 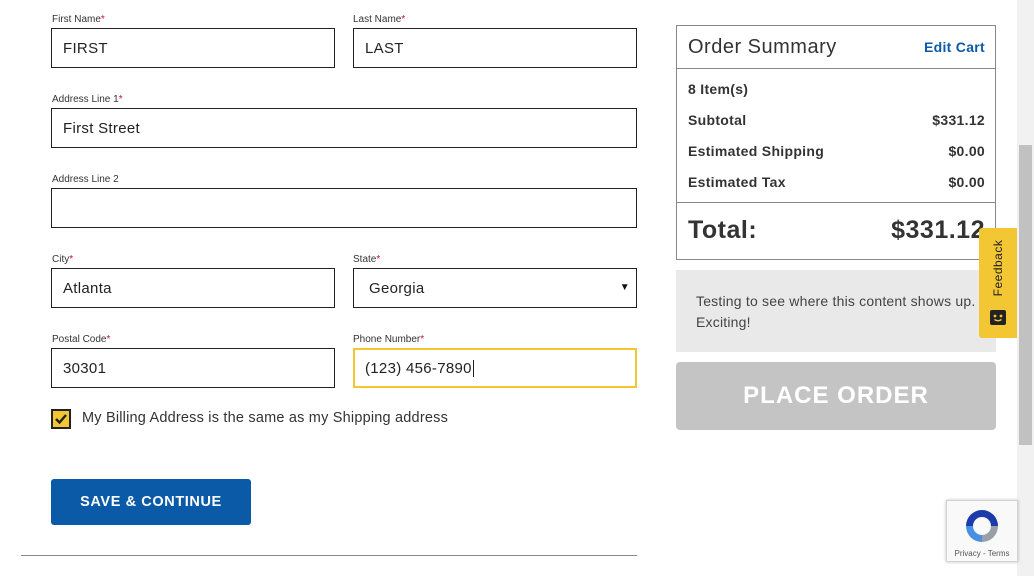 What do you see at coordinates (495, 48) in the screenshot?
I see `last-name-input: LAST` at bounding box center [495, 48].